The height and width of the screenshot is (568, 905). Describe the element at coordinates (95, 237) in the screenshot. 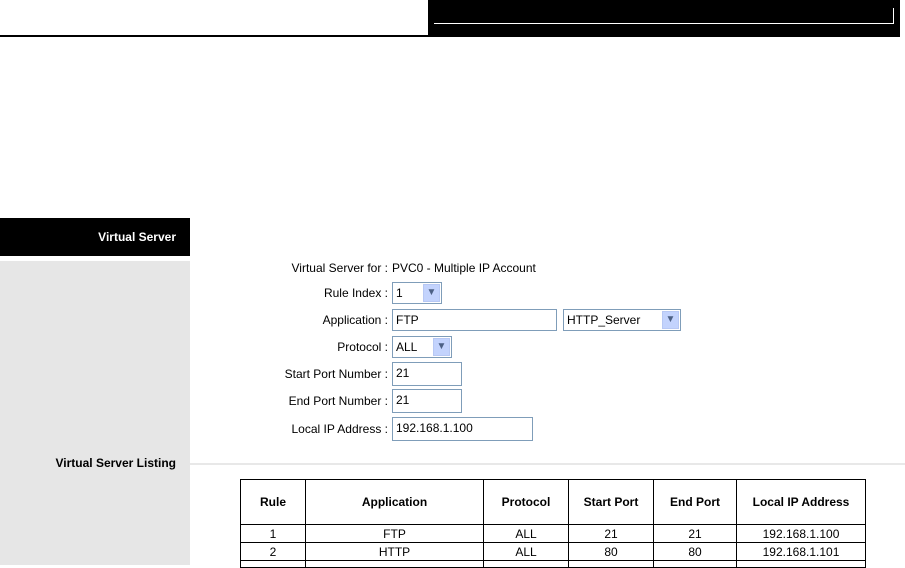

I see `sidebar-header-virtual-server: Virtual Server` at that location.